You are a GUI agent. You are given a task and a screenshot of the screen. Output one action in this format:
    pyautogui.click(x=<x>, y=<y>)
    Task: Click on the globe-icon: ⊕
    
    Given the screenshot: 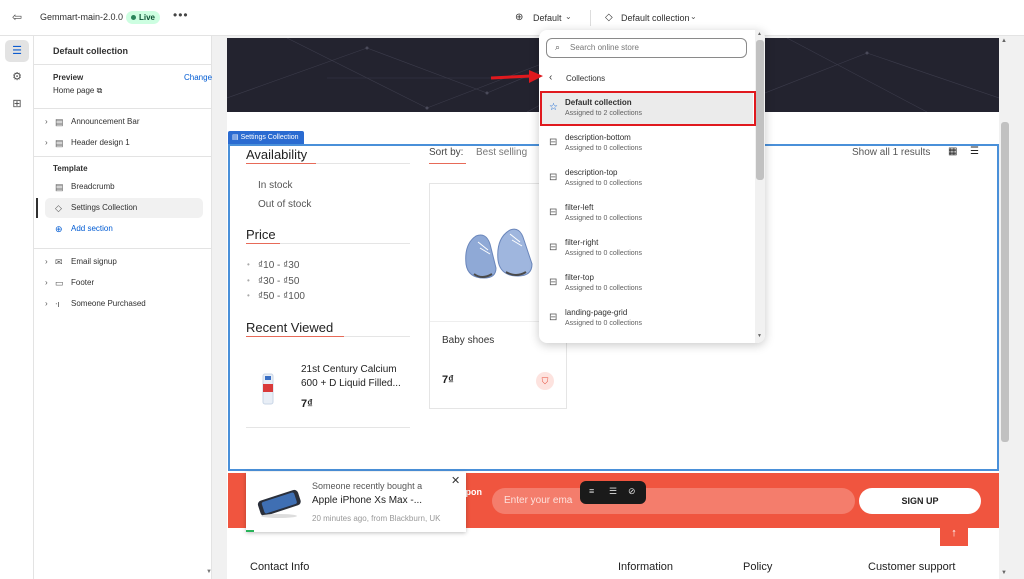 What is the action you would take?
    pyautogui.click(x=519, y=17)
    